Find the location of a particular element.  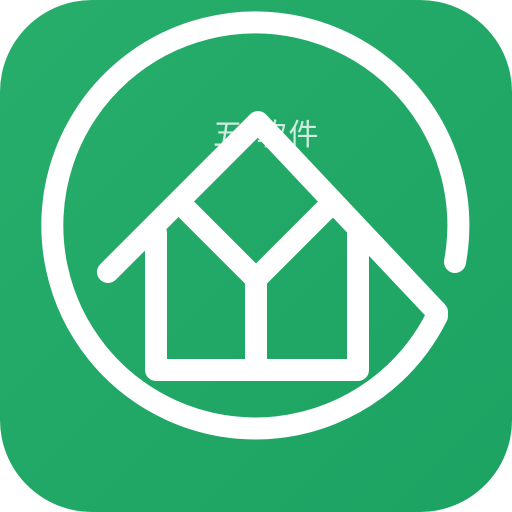

watermark-text: 五 软件 is located at coordinates (267, 135).